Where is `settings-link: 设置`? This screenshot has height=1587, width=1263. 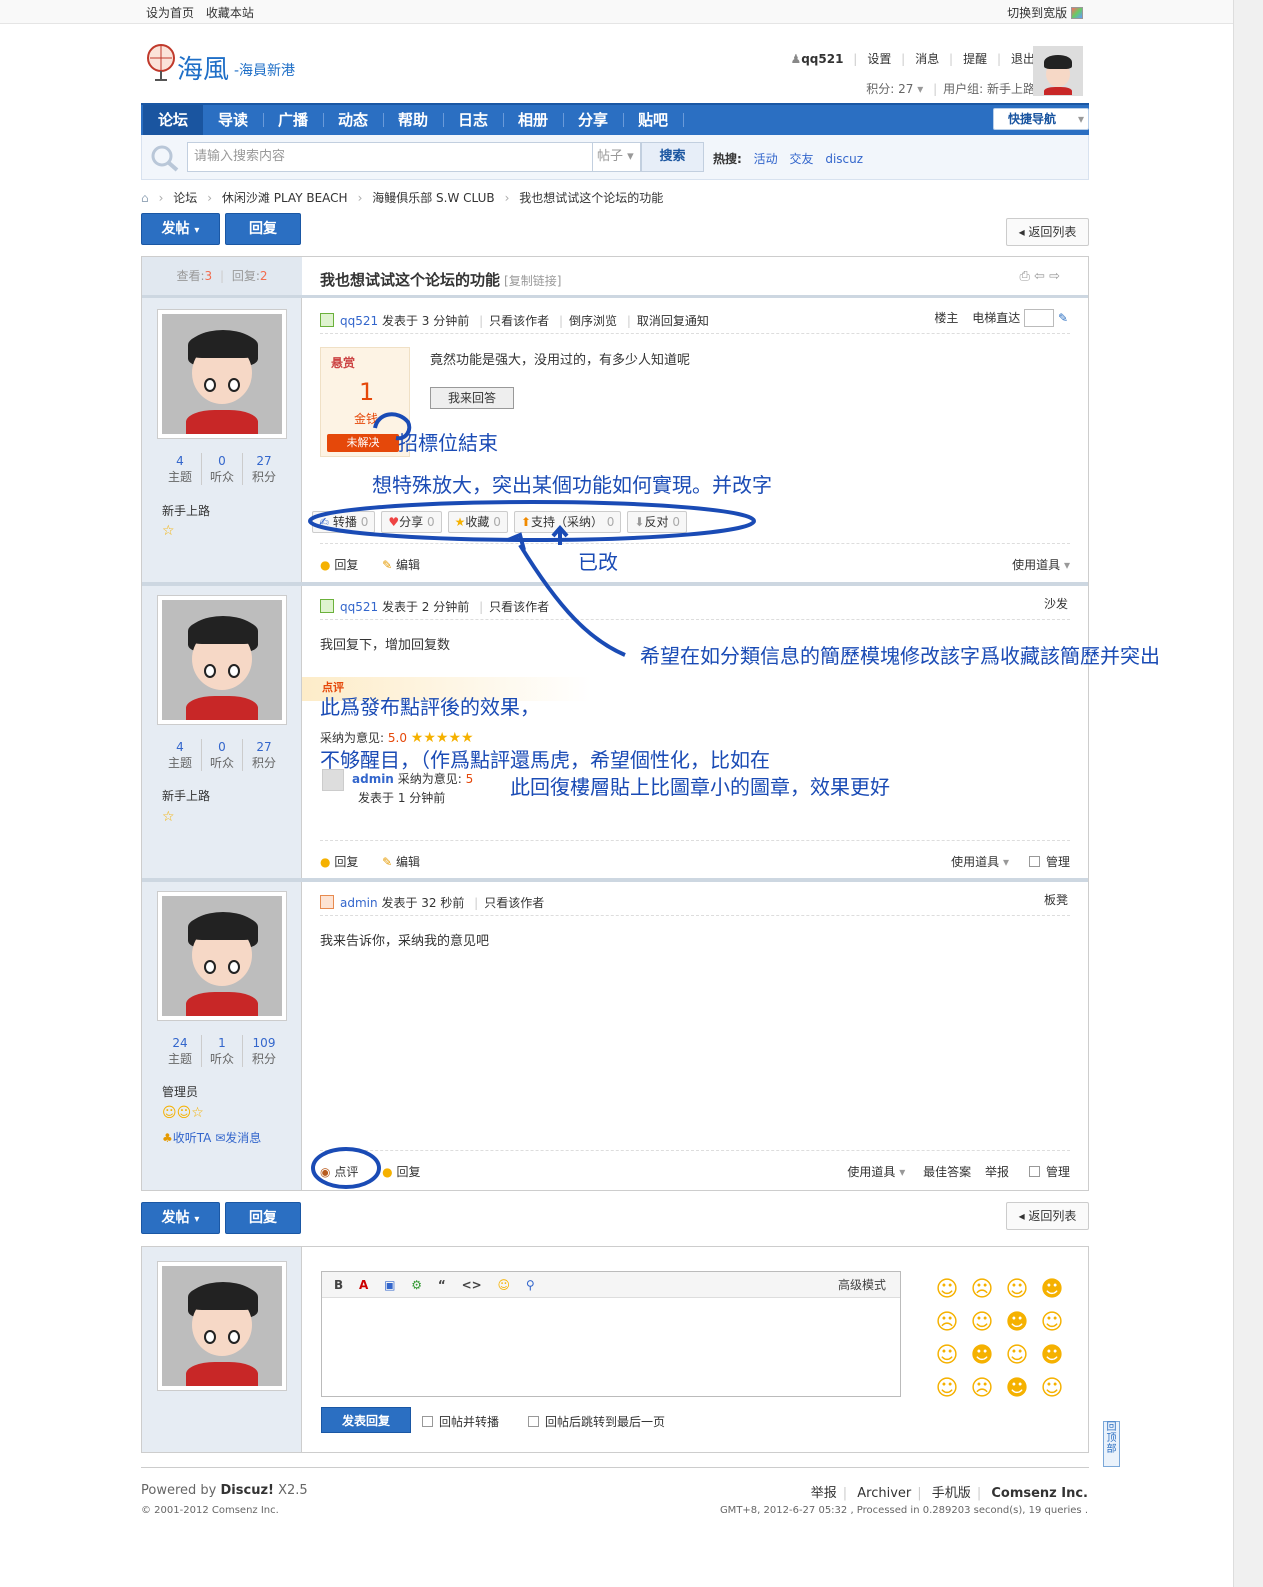
settings-link: 设置 is located at coordinates (879, 59).